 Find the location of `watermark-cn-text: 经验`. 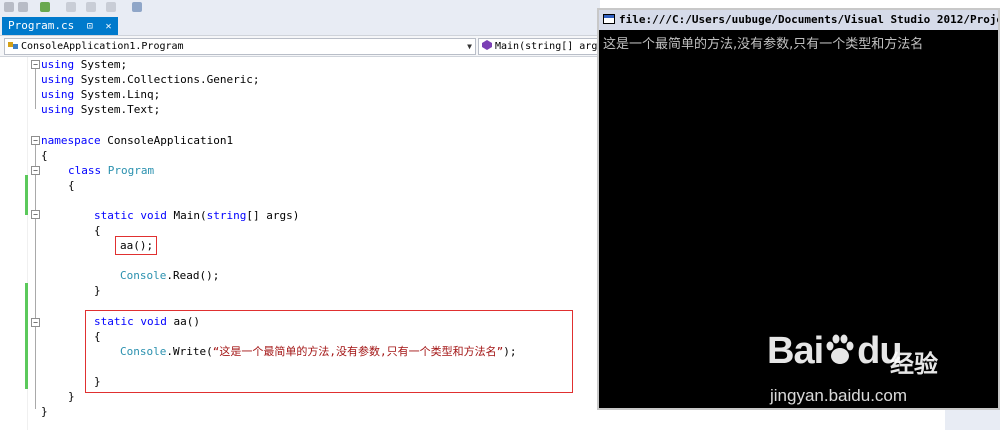

watermark-cn-text: 经验 is located at coordinates (914, 364).